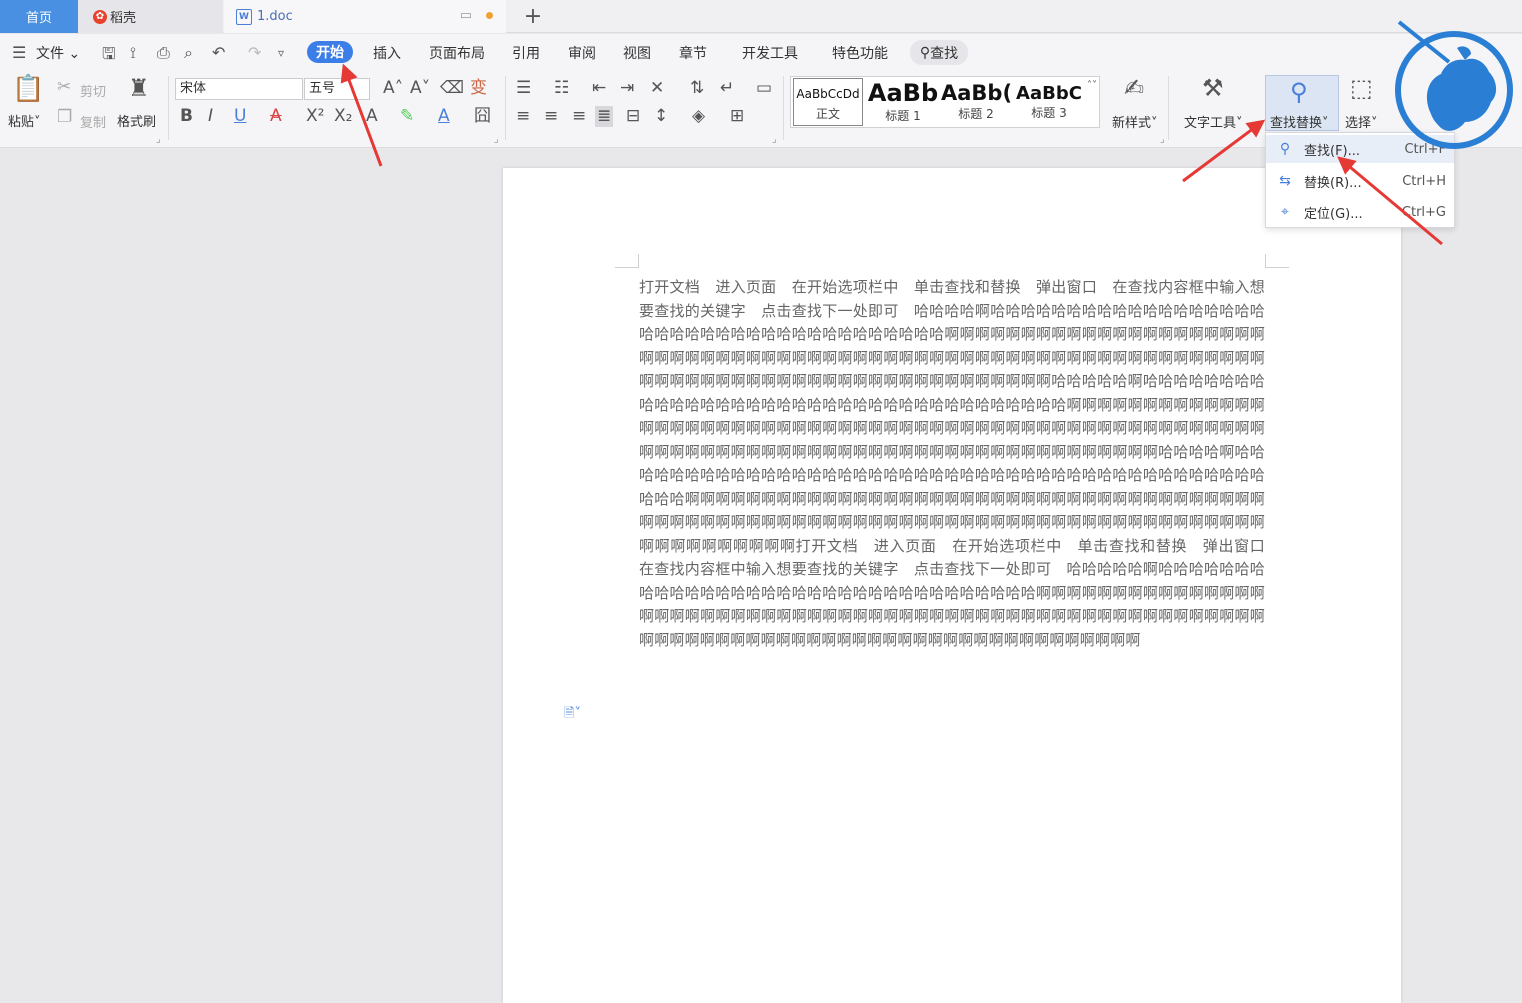  What do you see at coordinates (633, 116) in the screenshot?
I see `distribute-icon: ⊟` at bounding box center [633, 116].